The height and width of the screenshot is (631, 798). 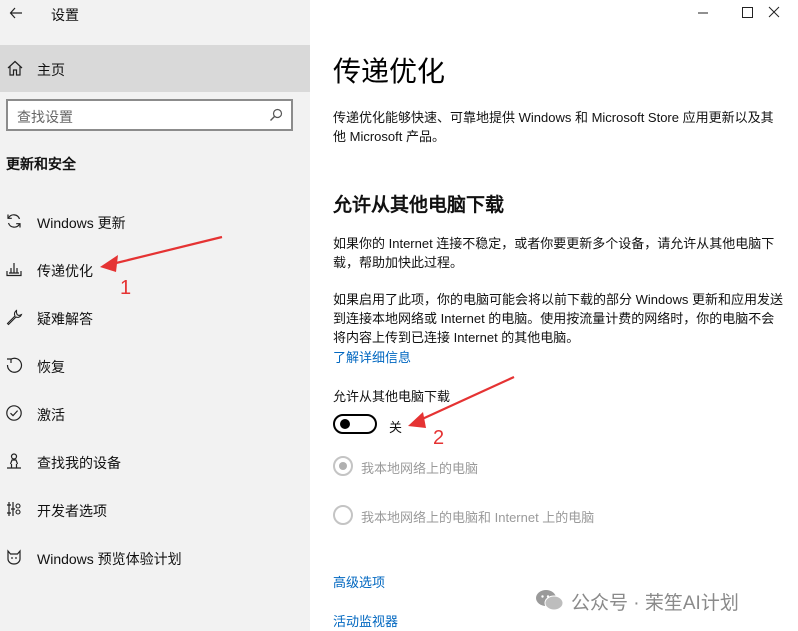 What do you see at coordinates (396, 427) in the screenshot?
I see `toggle-state-label: 关` at bounding box center [396, 427].